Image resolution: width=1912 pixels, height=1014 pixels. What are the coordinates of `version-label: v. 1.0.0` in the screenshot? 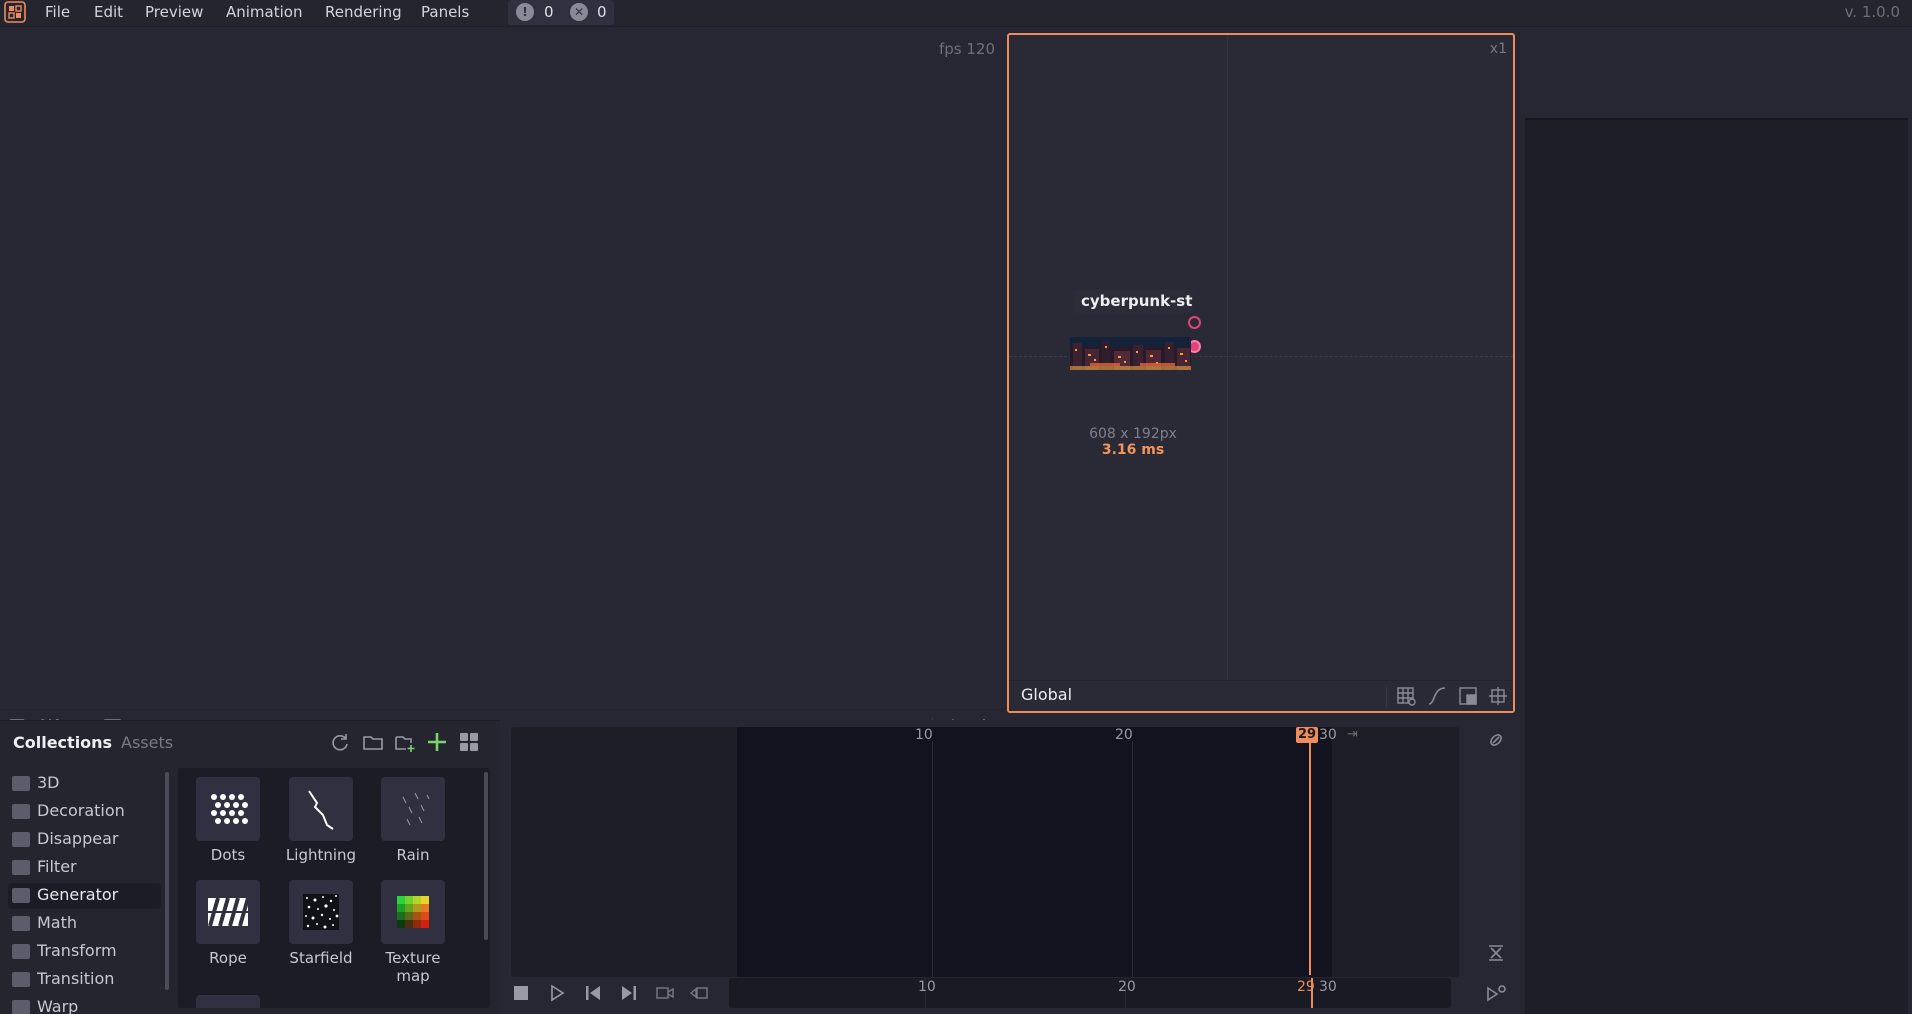 It's located at (1872, 12).